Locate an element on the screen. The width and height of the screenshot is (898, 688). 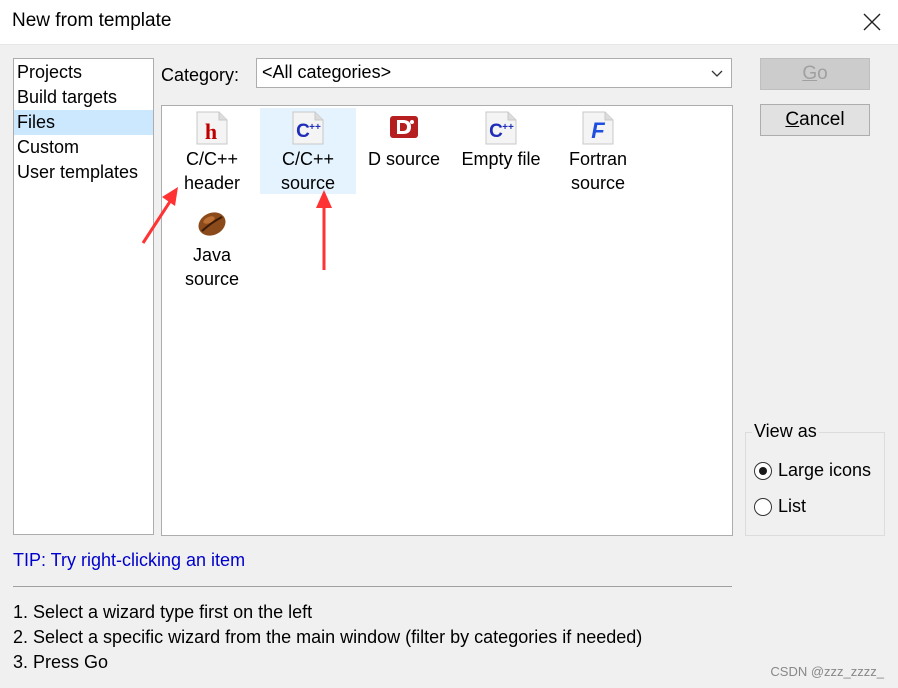
view-as-group is located at coordinates (815, 484).